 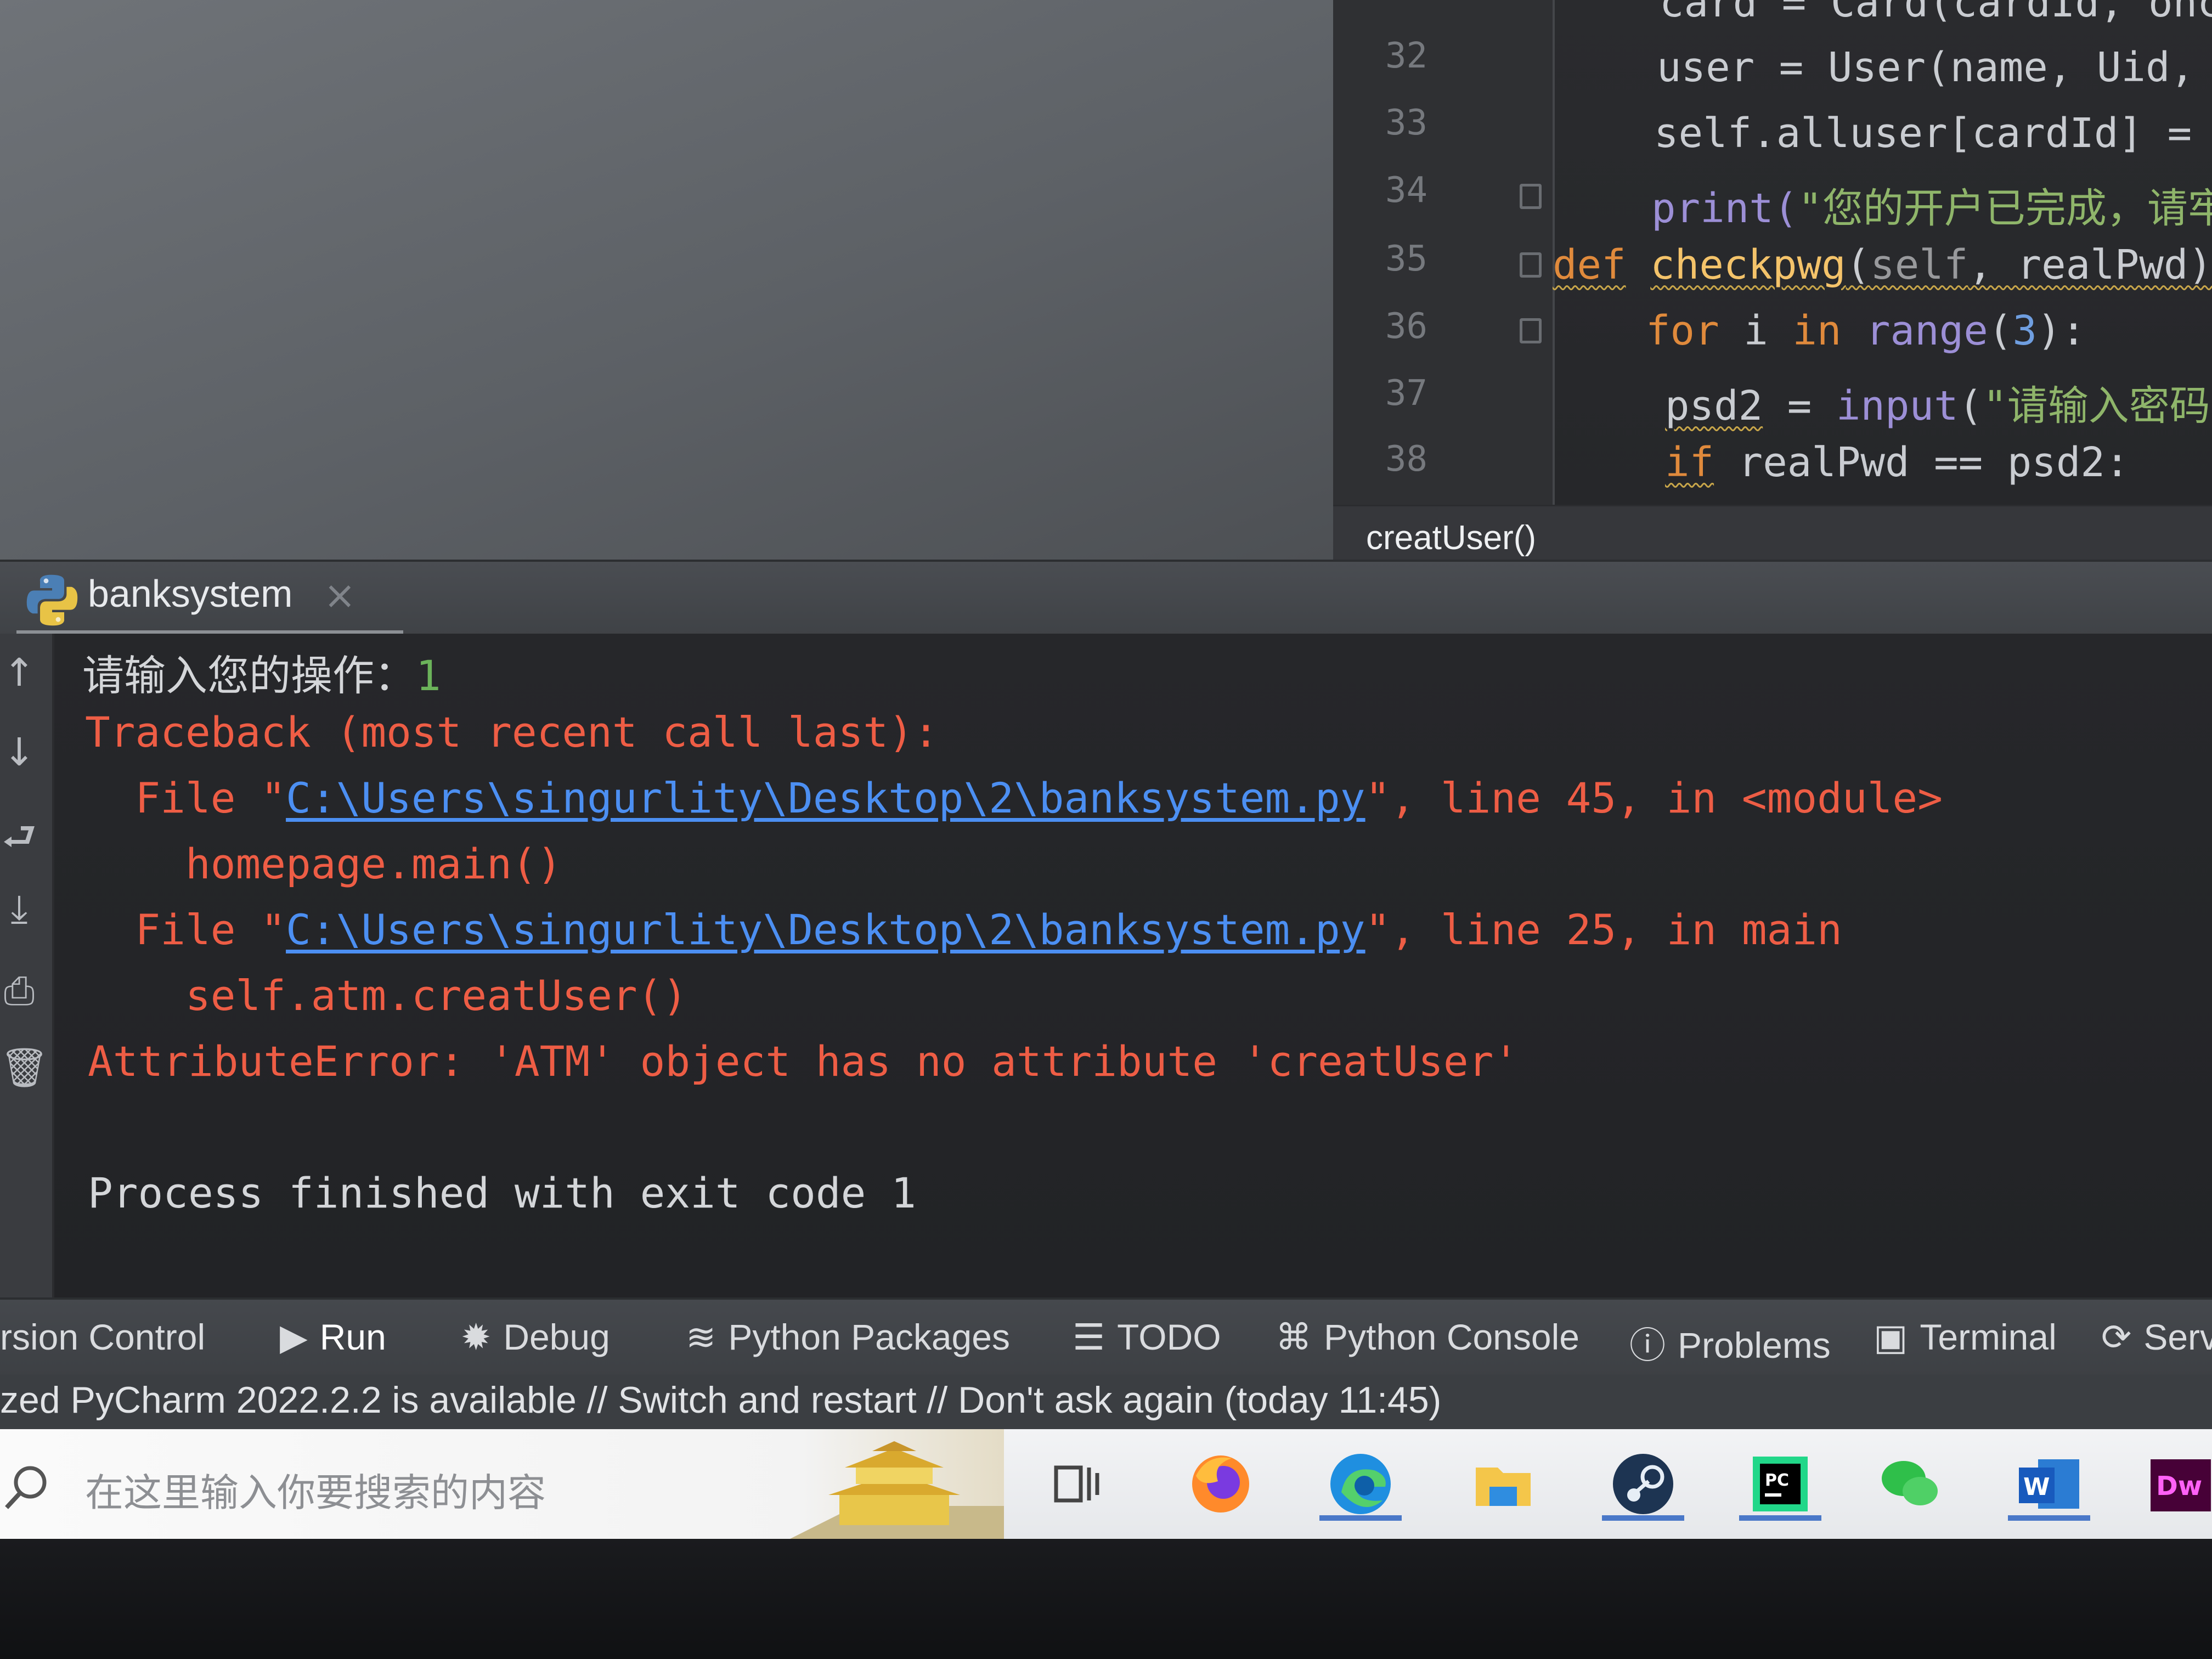 I want to click on os-taskbar: 在这里输入你要搜索的内容 PC W Dw, so click(x=1106, y=1484).